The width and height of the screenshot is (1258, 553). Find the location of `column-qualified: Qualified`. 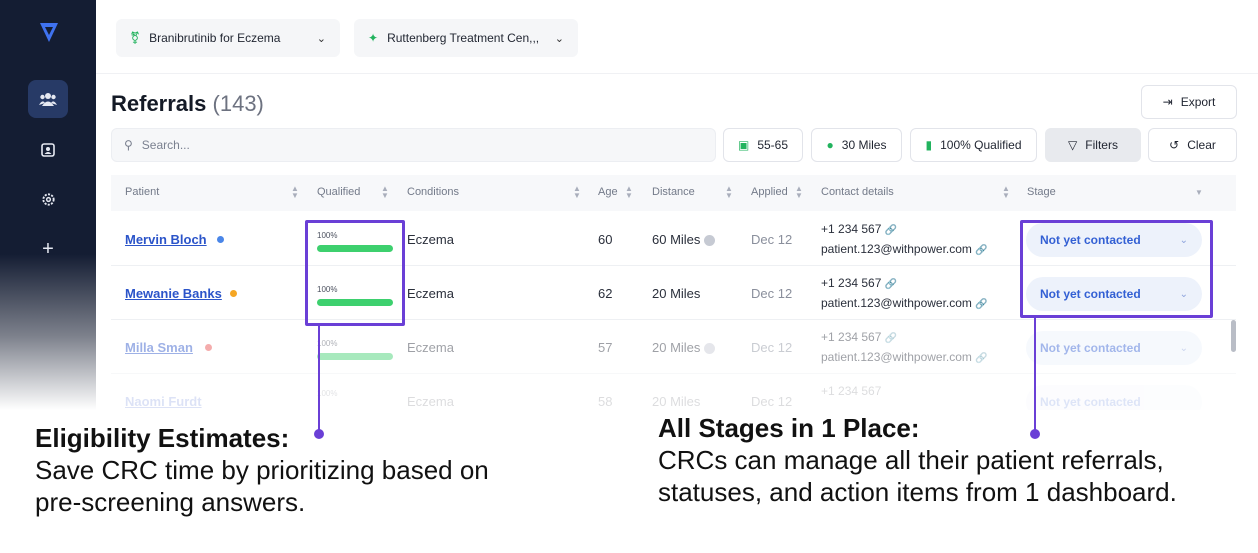

column-qualified: Qualified is located at coordinates (338, 192).